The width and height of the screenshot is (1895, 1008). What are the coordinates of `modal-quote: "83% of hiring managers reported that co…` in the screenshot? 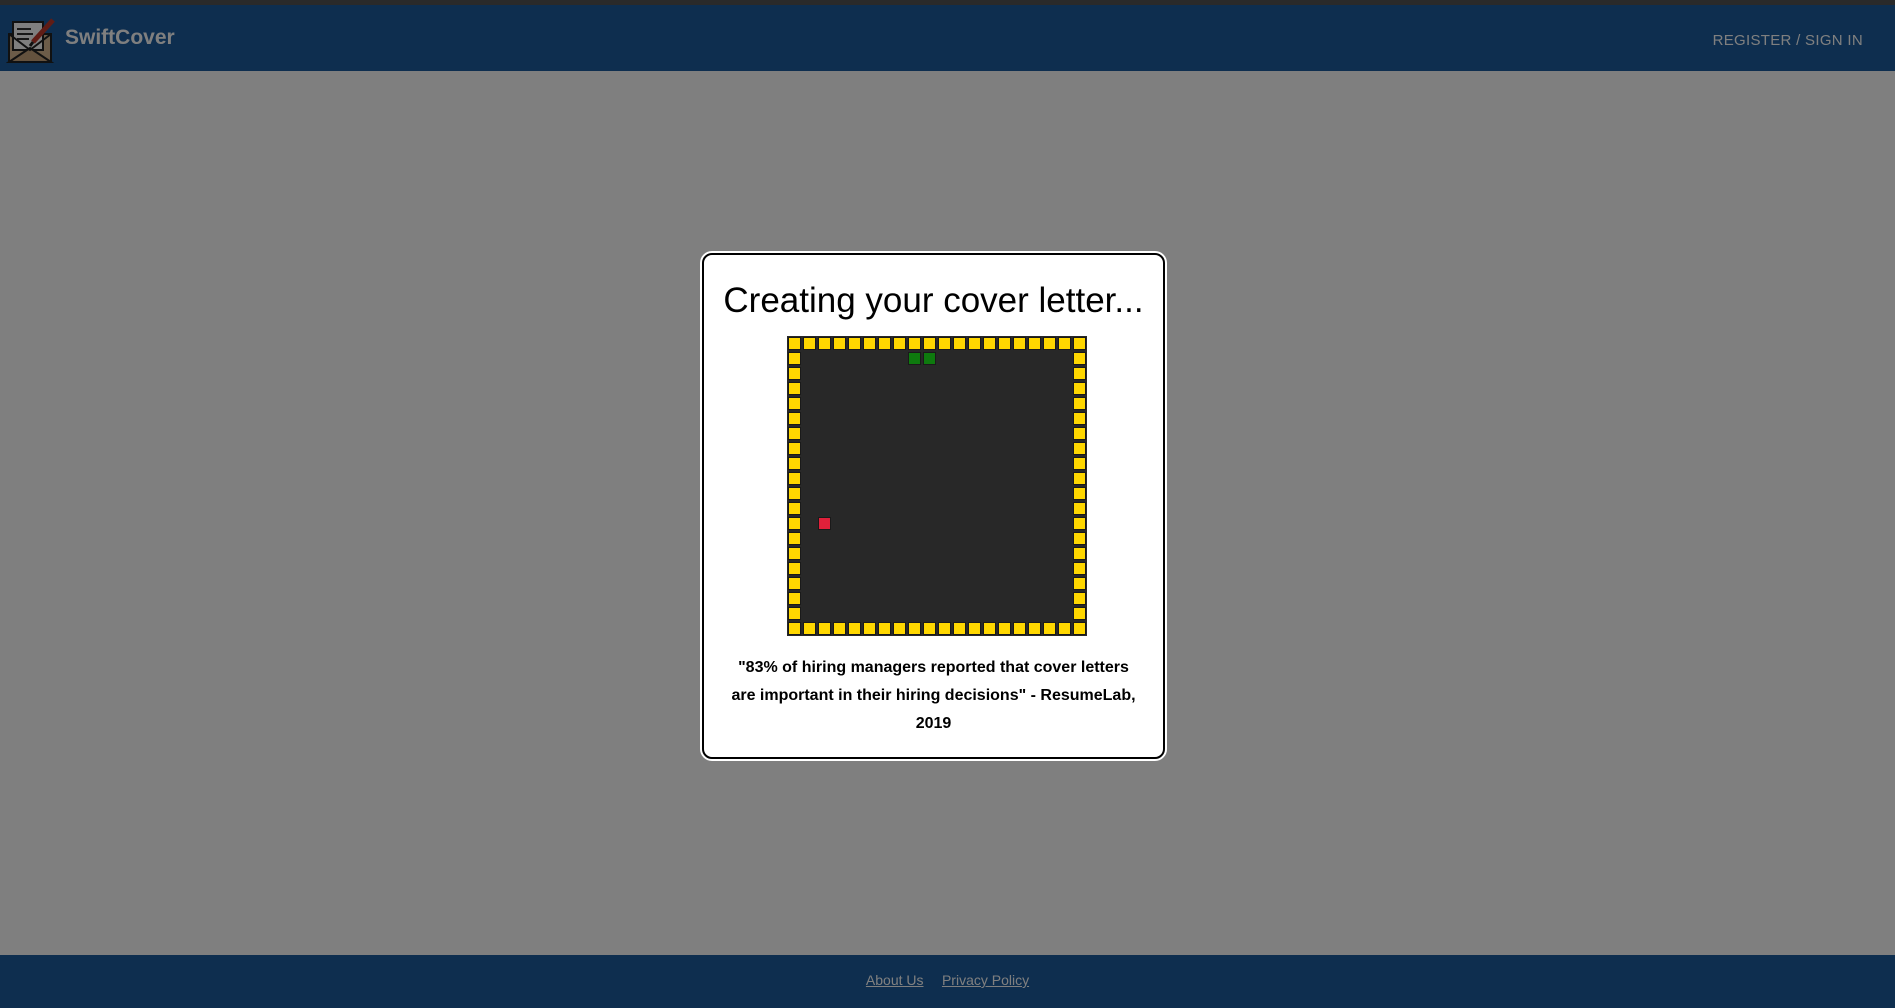 It's located at (933, 695).